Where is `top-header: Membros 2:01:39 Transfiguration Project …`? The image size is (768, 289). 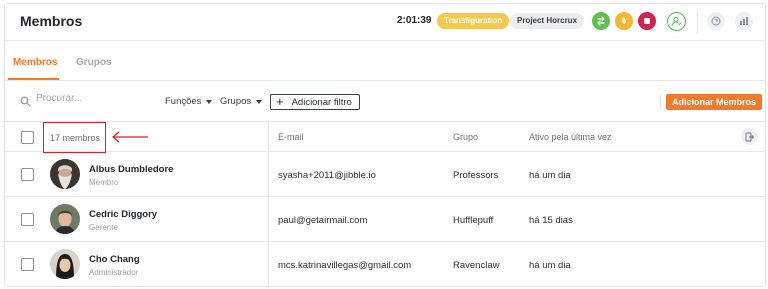
top-header: Membros 2:01:39 Transfiguration Project … is located at coordinates (385, 22).